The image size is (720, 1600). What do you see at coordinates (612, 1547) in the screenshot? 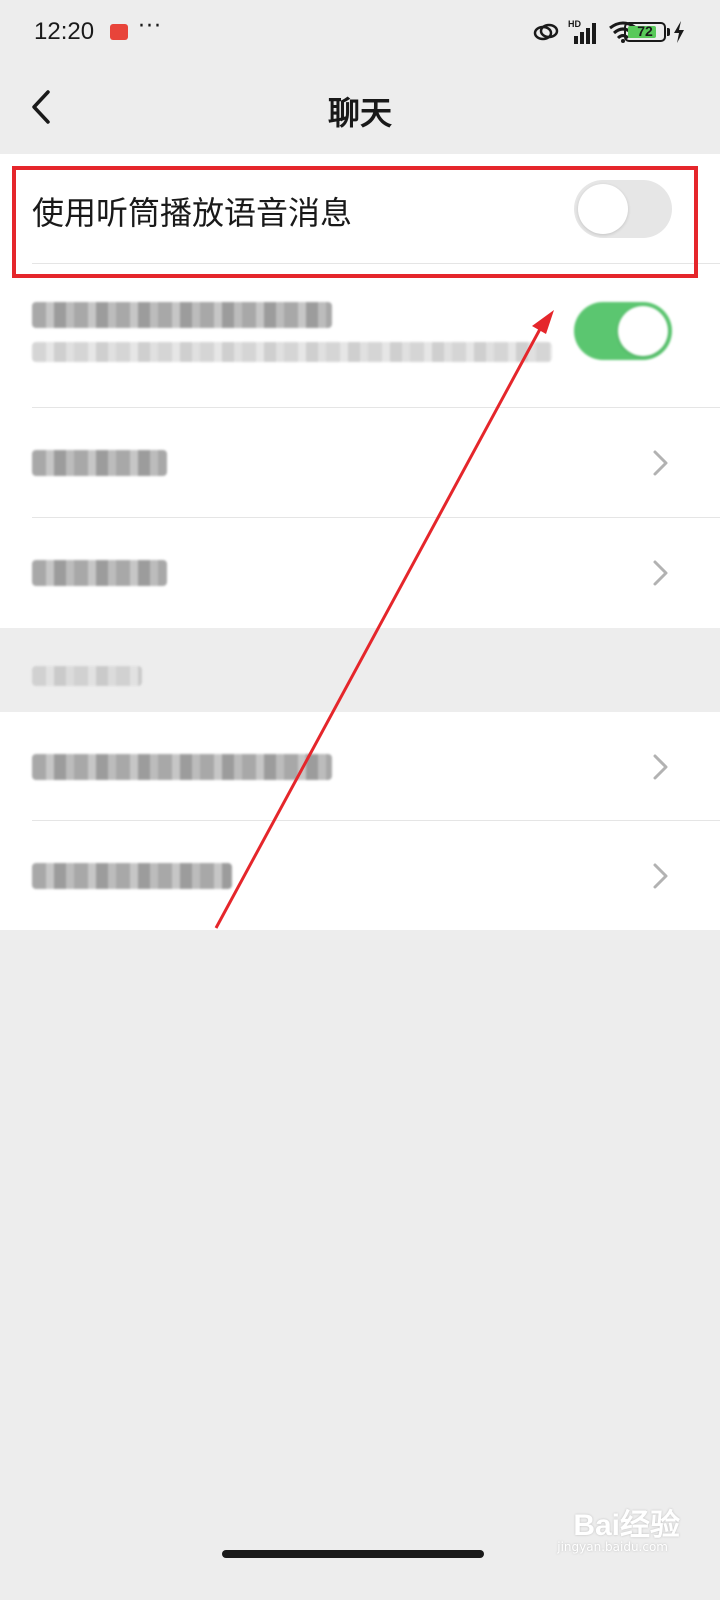
I see `baidu-watermark-url: jingyan.baidu.com` at bounding box center [612, 1547].